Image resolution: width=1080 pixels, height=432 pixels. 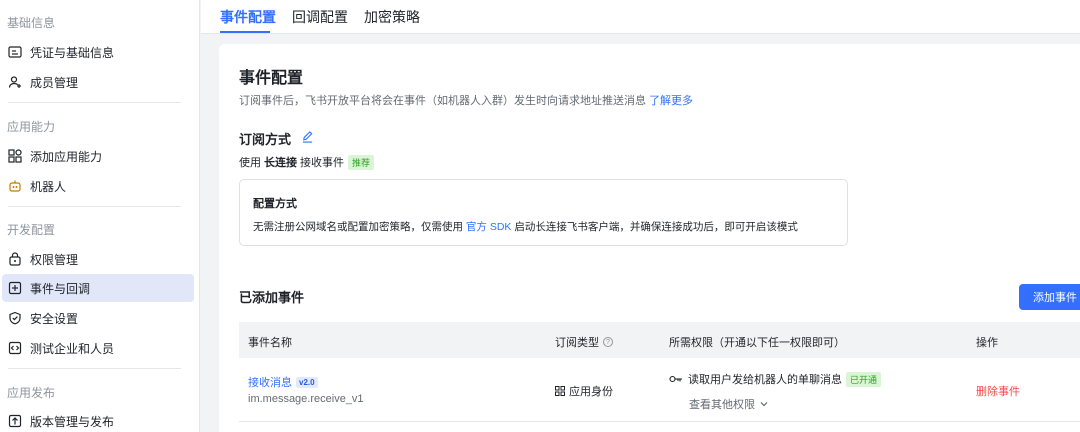 I want to click on tab-encryption: 加密策略, so click(x=392, y=17).